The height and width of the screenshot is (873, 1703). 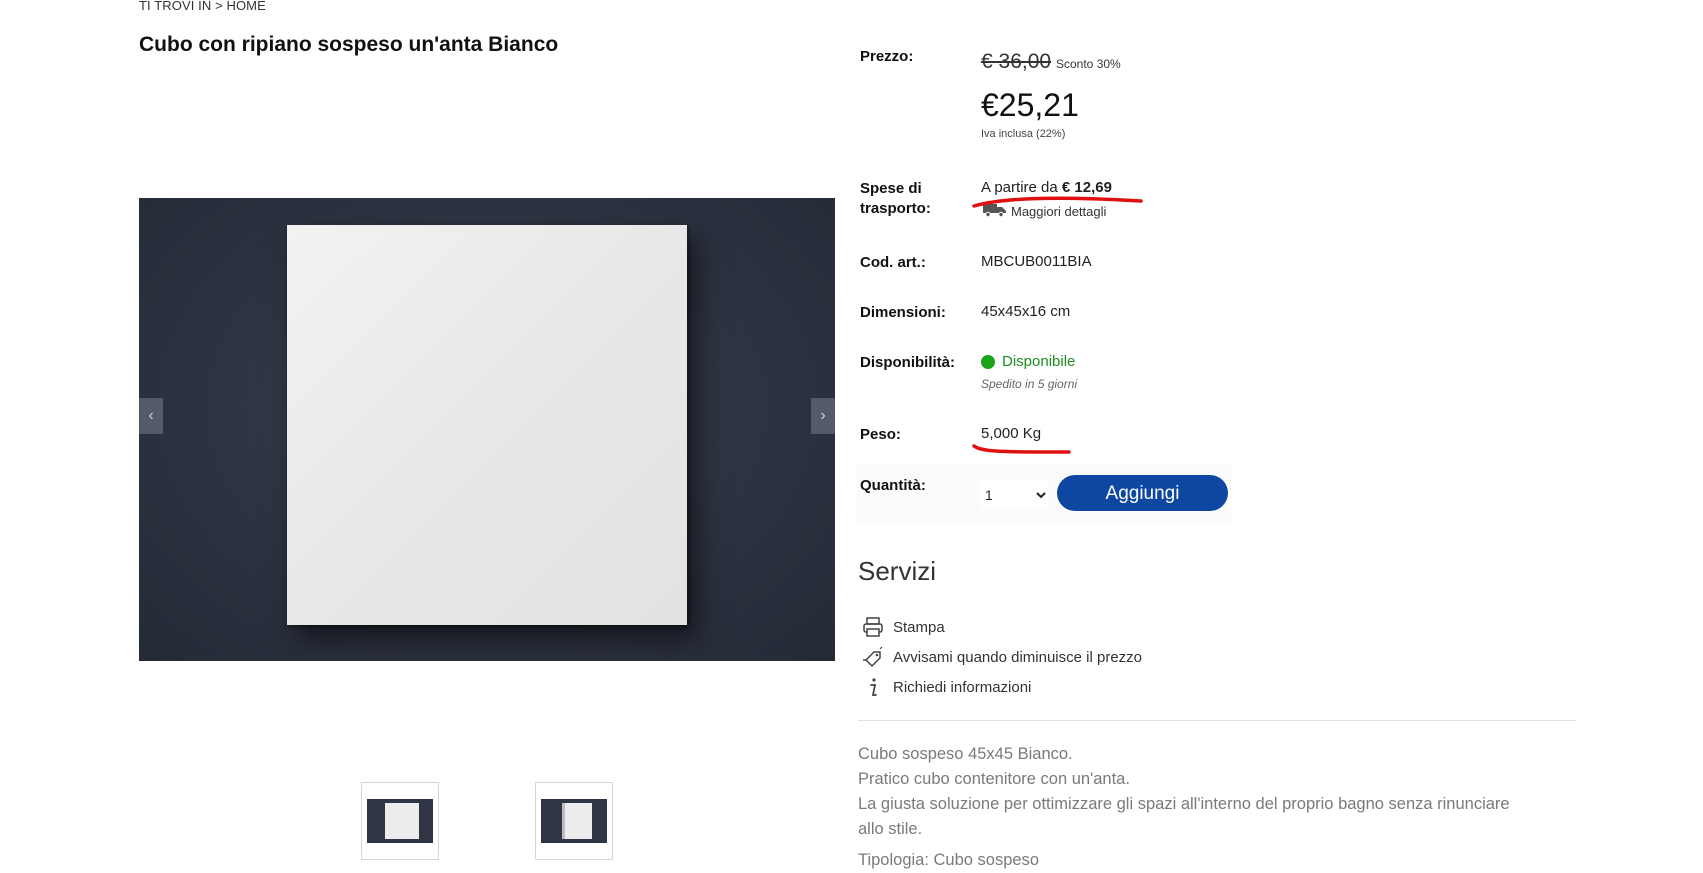 I want to click on chevron-left-icon: ‹, so click(x=151, y=416).